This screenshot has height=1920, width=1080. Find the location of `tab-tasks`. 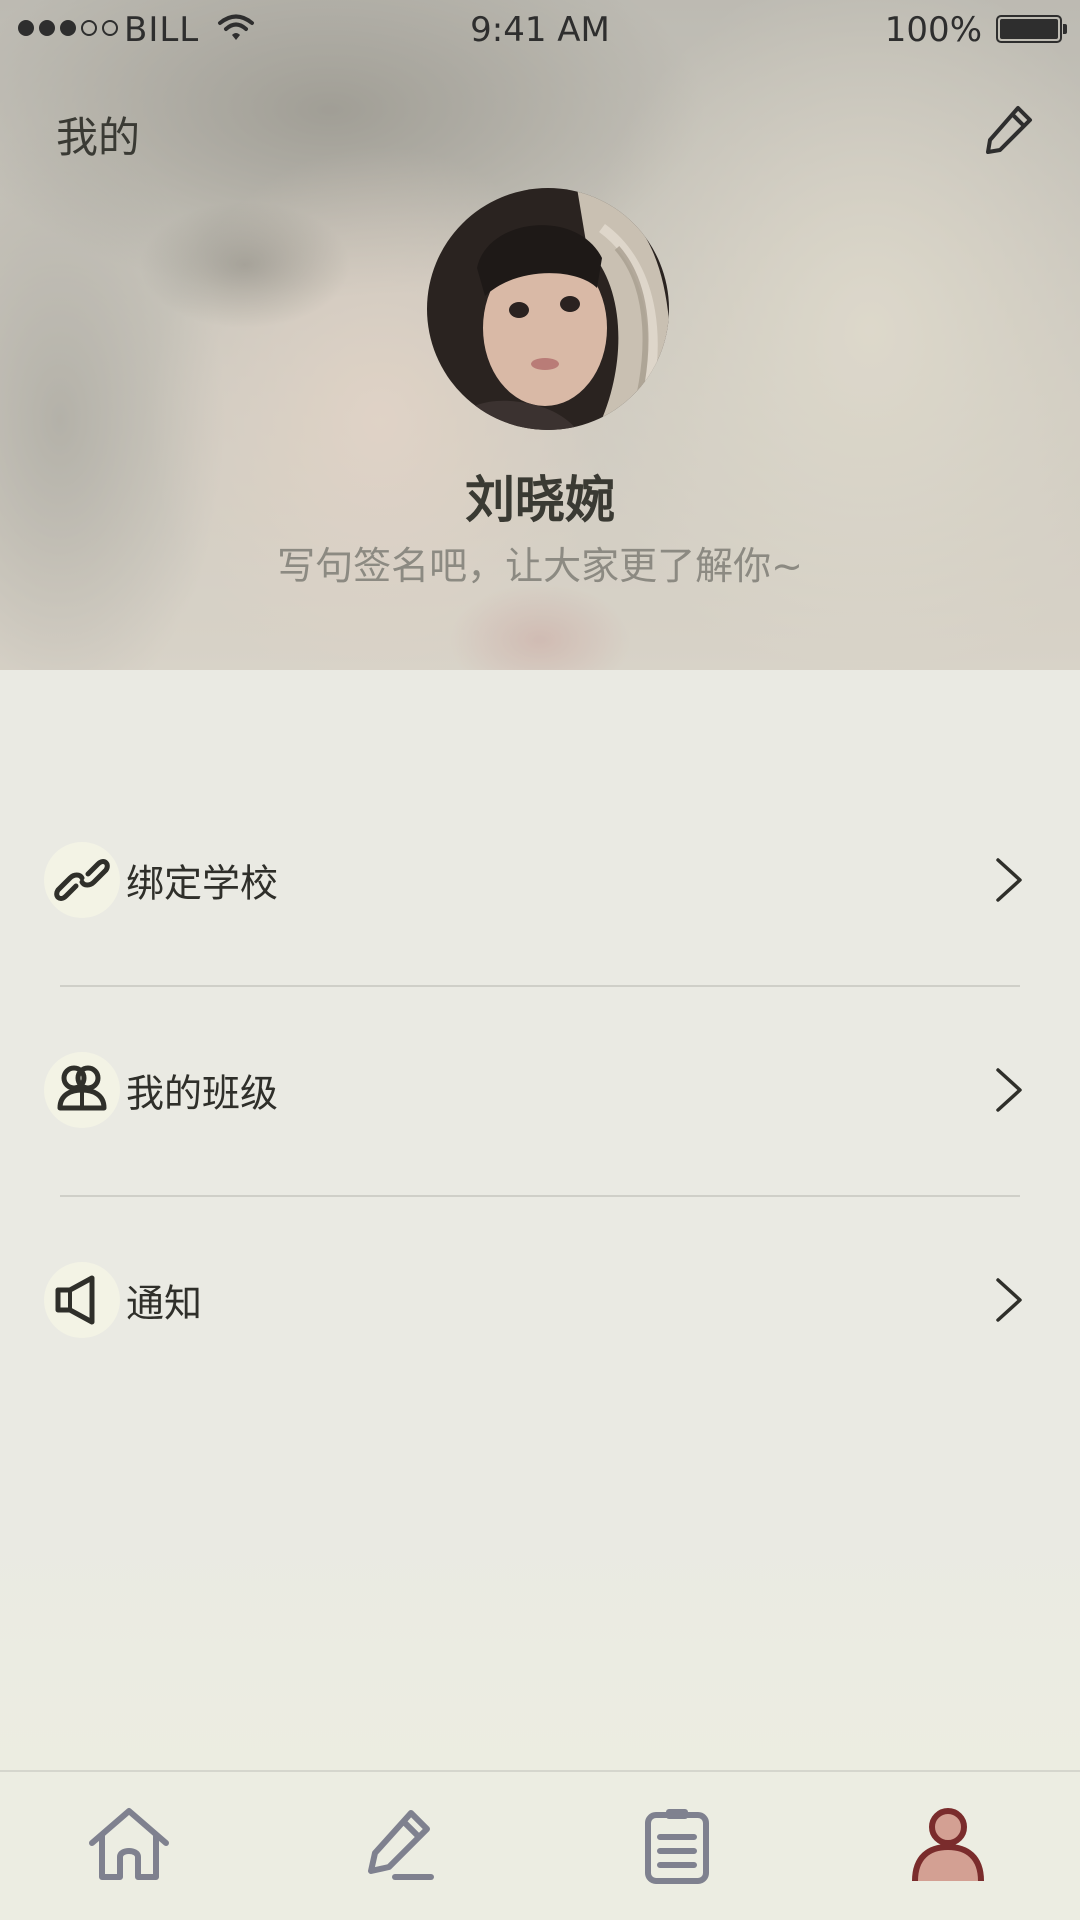

tab-tasks is located at coordinates (677, 1845).